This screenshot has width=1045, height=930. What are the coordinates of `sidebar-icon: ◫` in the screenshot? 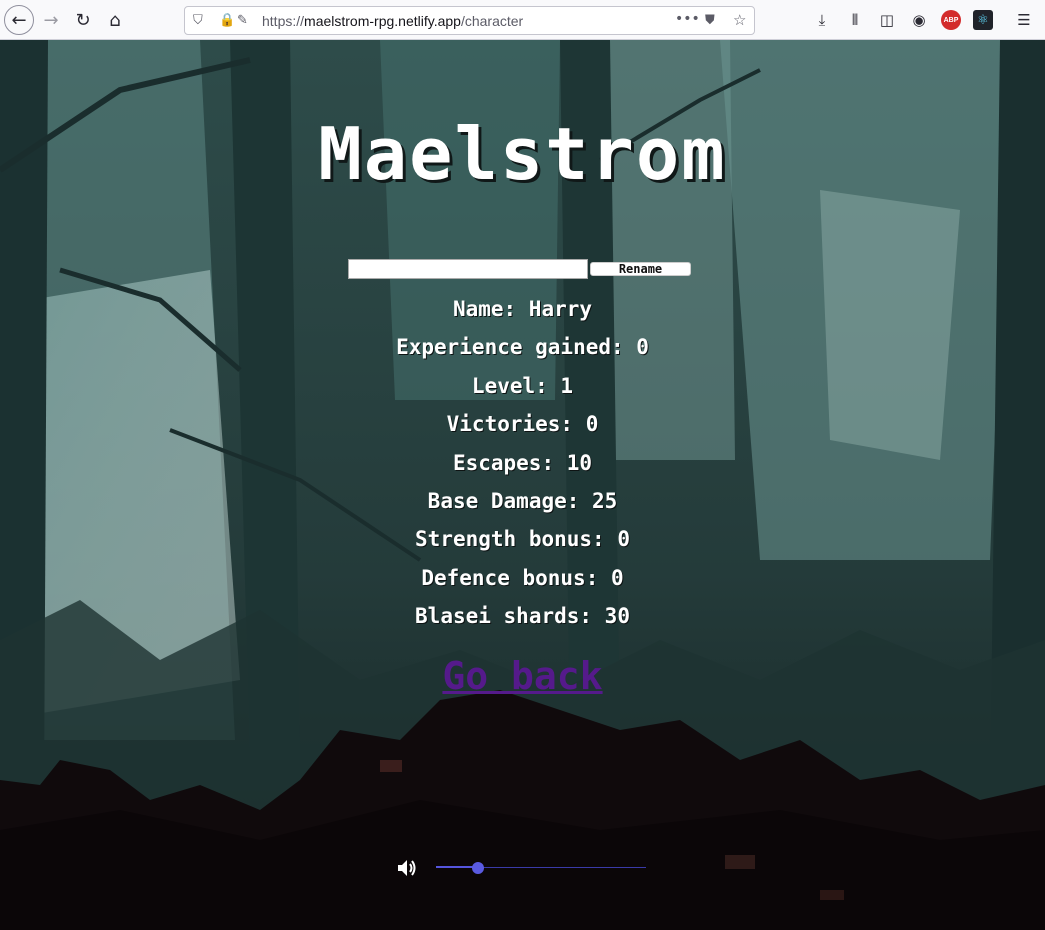 It's located at (887, 20).